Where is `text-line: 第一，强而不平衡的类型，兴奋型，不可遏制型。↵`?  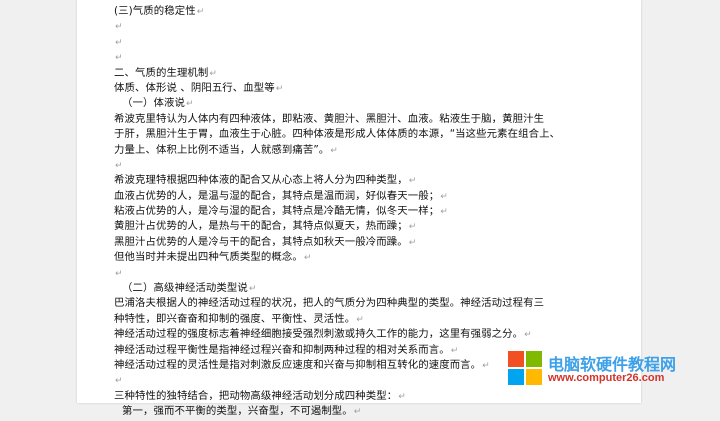 text-line: 第一，强而不平衡的类型，兴奋型，不可遏制型。↵ is located at coordinates (364, 411).